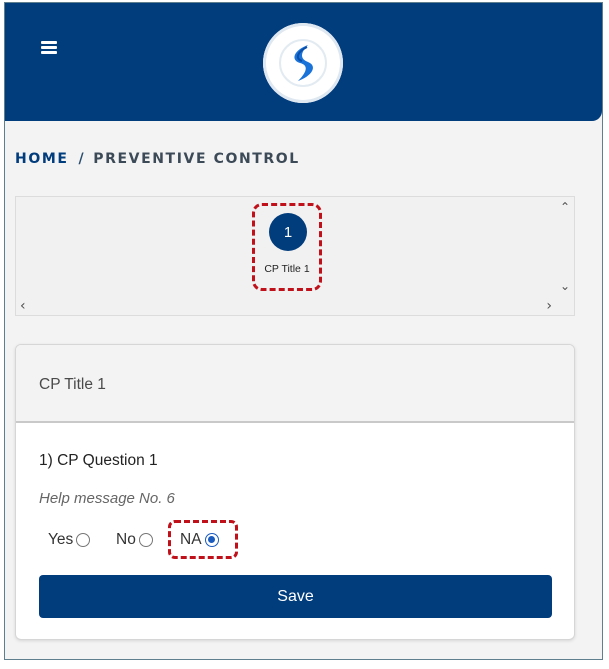  What do you see at coordinates (107, 498) in the screenshot?
I see `help-message: Help message No. 6` at bounding box center [107, 498].